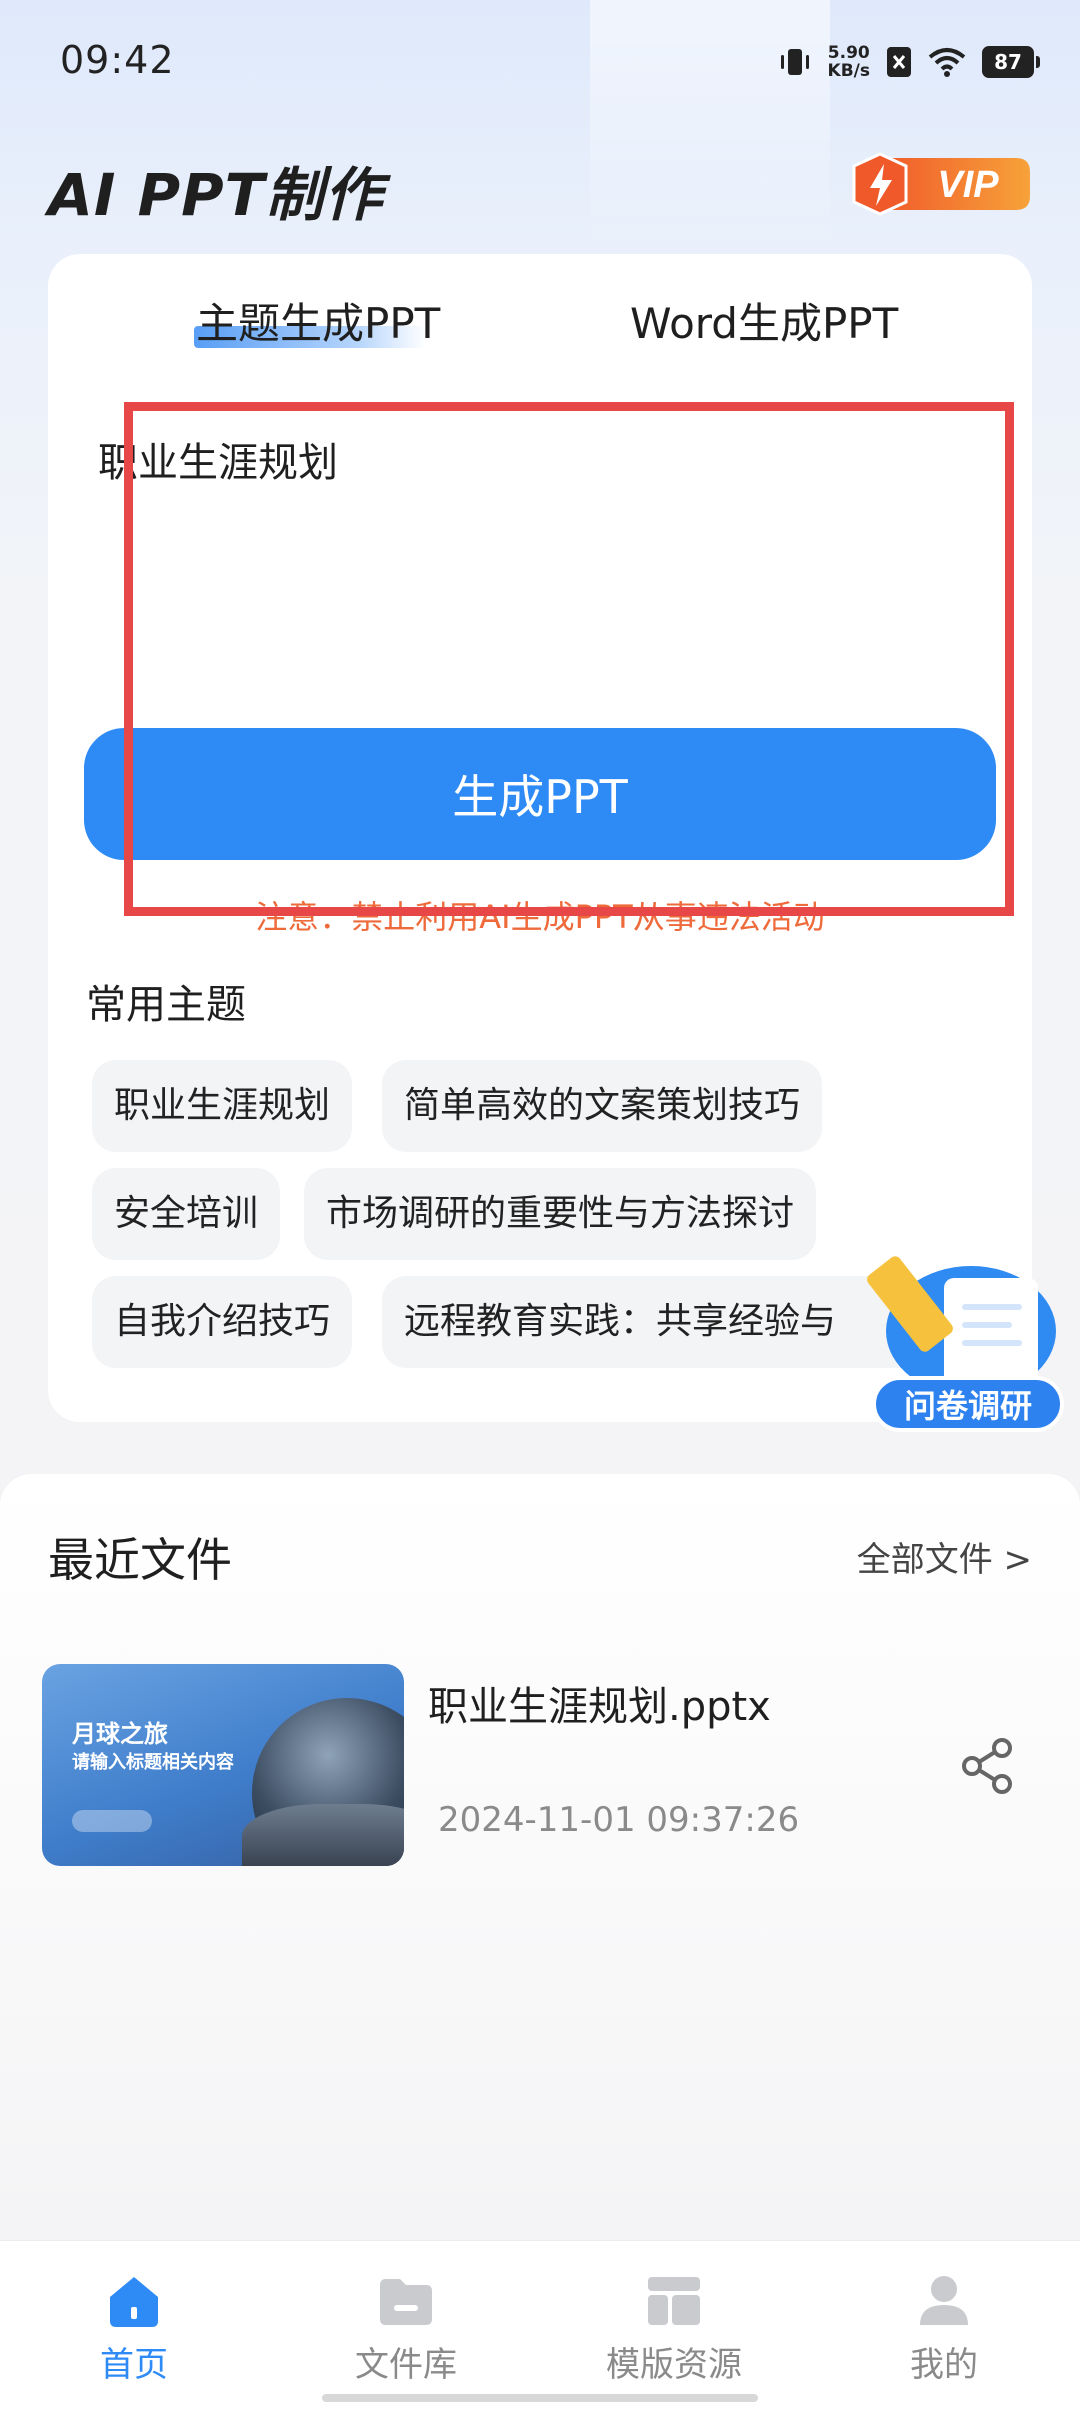 The width and height of the screenshot is (1080, 2409). Describe the element at coordinates (619, 1820) in the screenshot. I see `file-date: 2024-11-01 09:37:26` at that location.